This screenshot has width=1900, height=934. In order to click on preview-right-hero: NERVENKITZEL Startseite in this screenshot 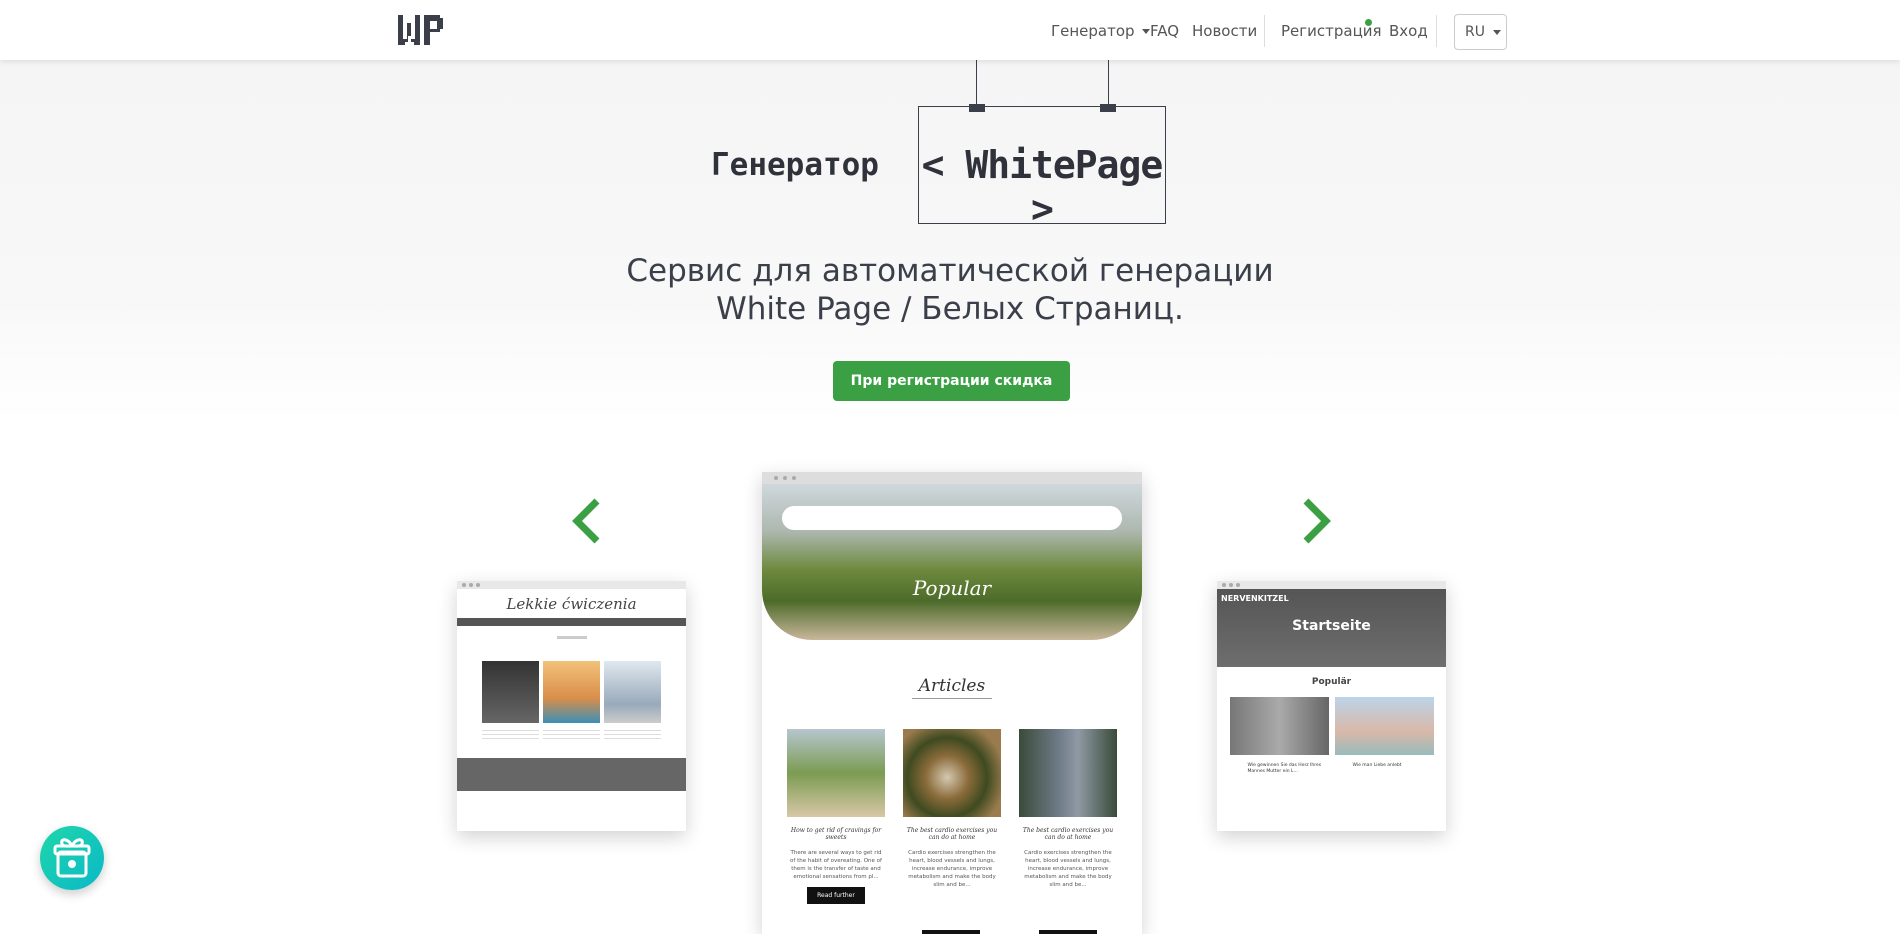, I will do `click(1331, 628)`.